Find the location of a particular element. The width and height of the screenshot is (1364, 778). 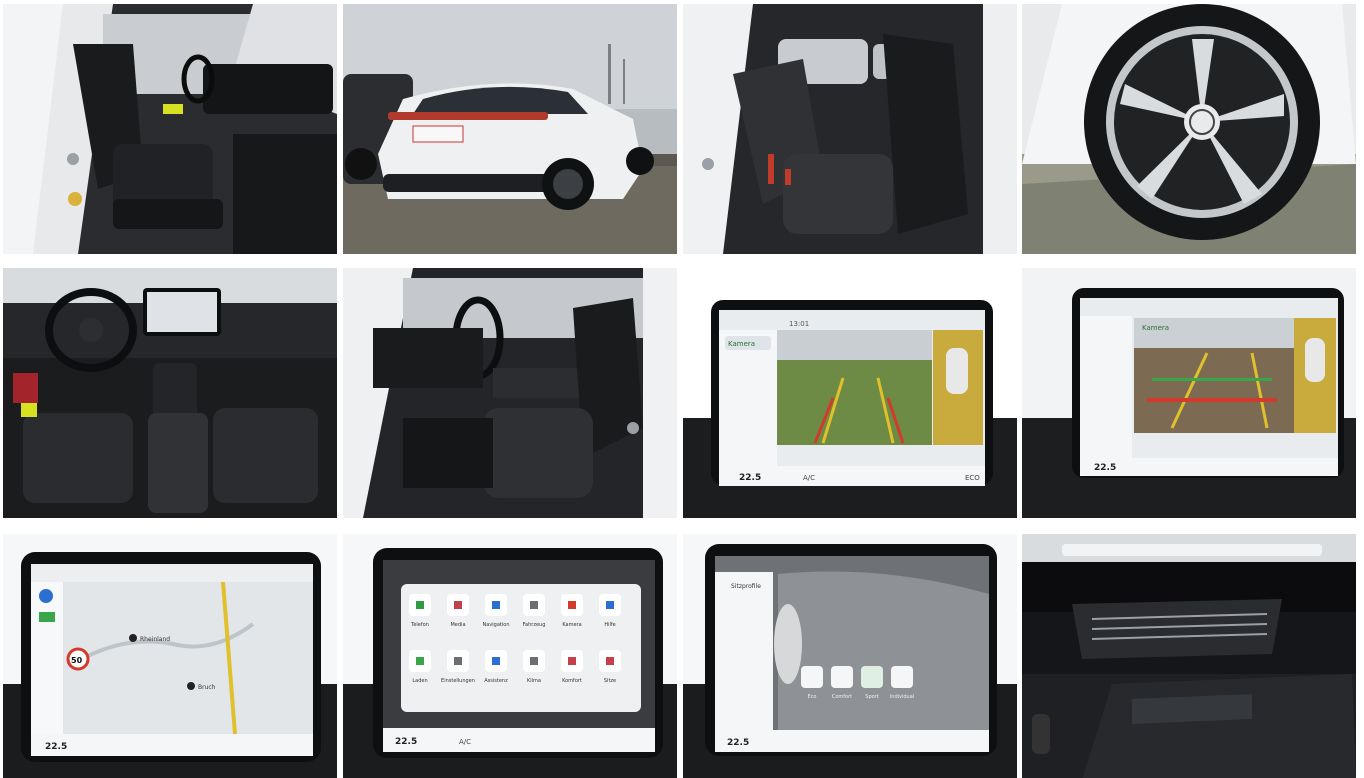

app-tile-label: Navigation is located at coordinates (496, 625).